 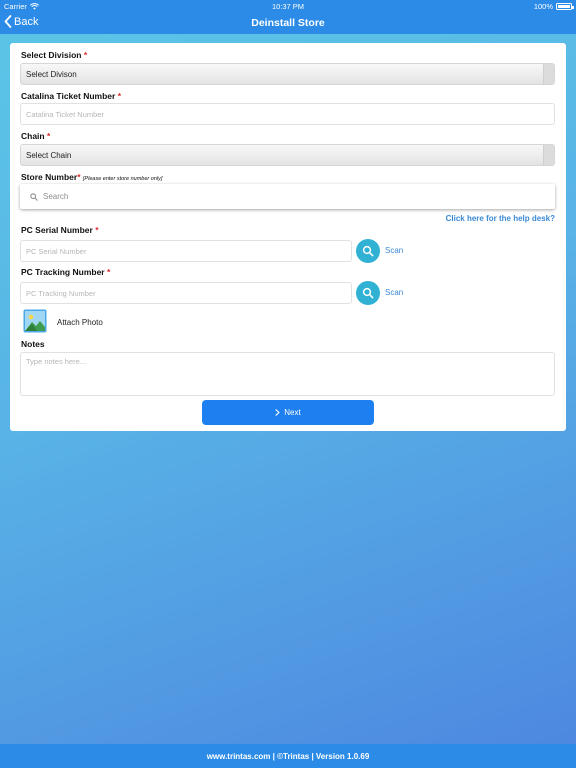 What do you see at coordinates (80, 322) in the screenshot?
I see `attach-photo-label: Attach Photo` at bounding box center [80, 322].